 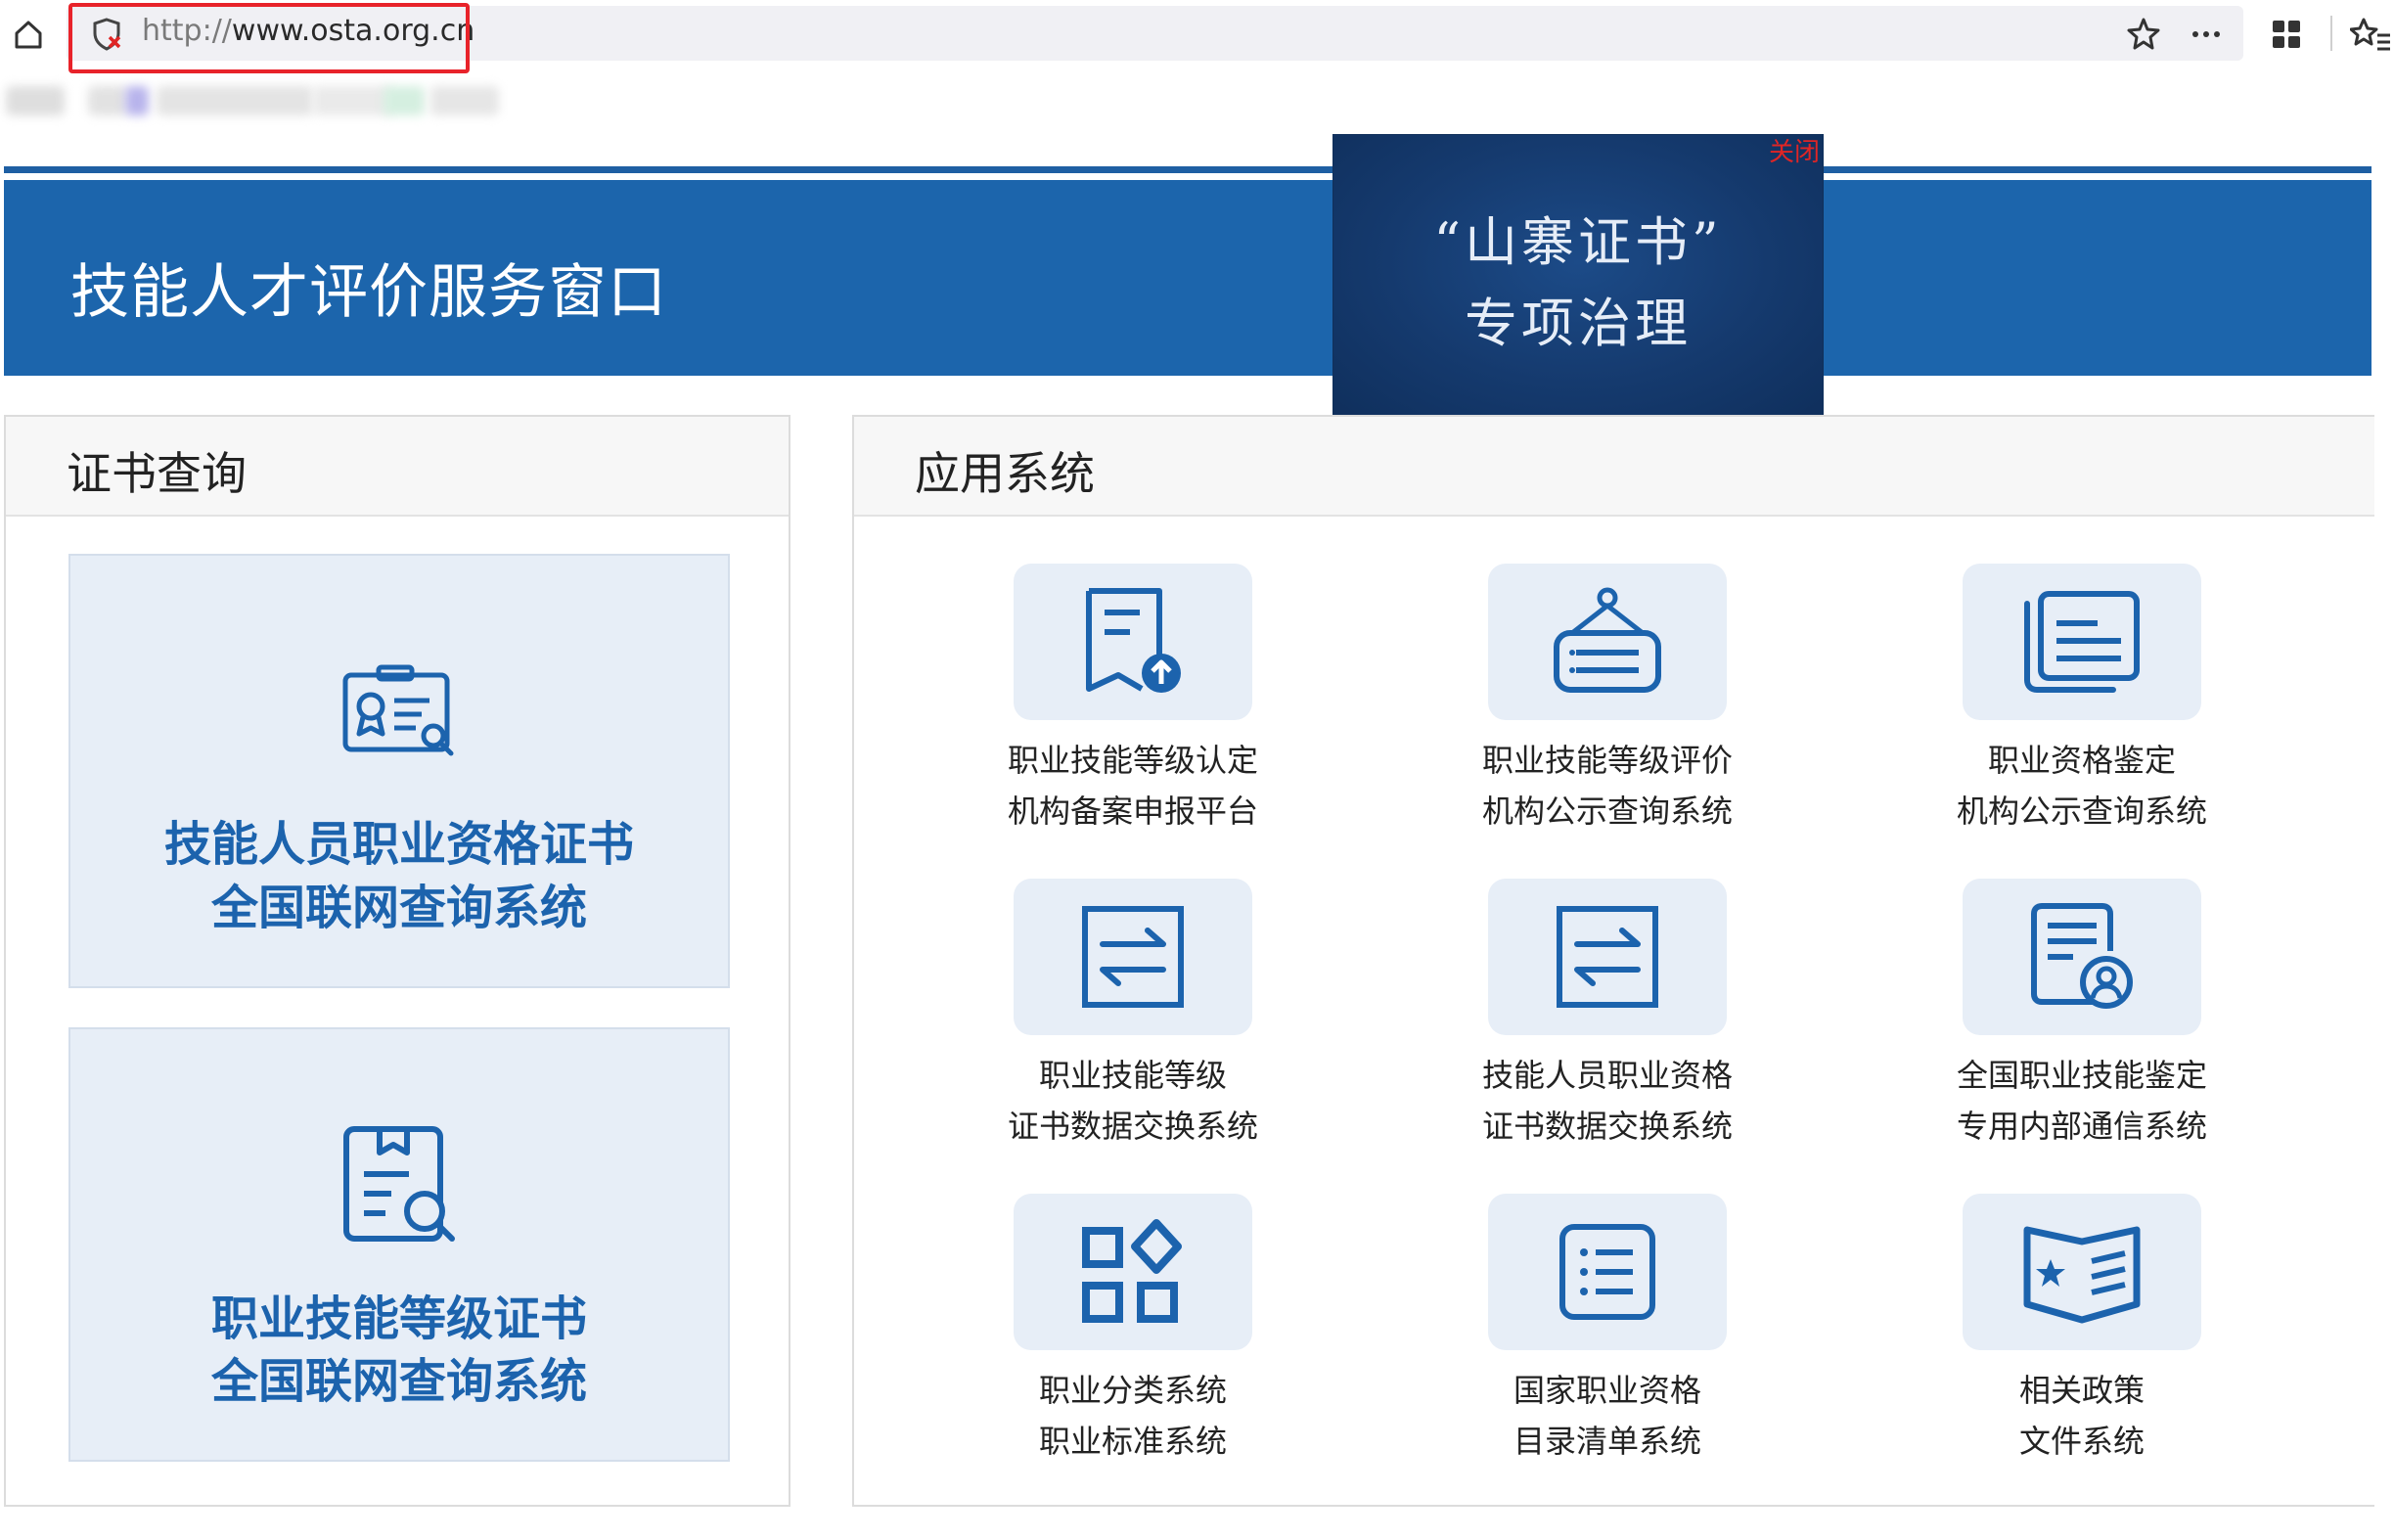 What do you see at coordinates (2370, 35) in the screenshot?
I see `favorites-icon` at bounding box center [2370, 35].